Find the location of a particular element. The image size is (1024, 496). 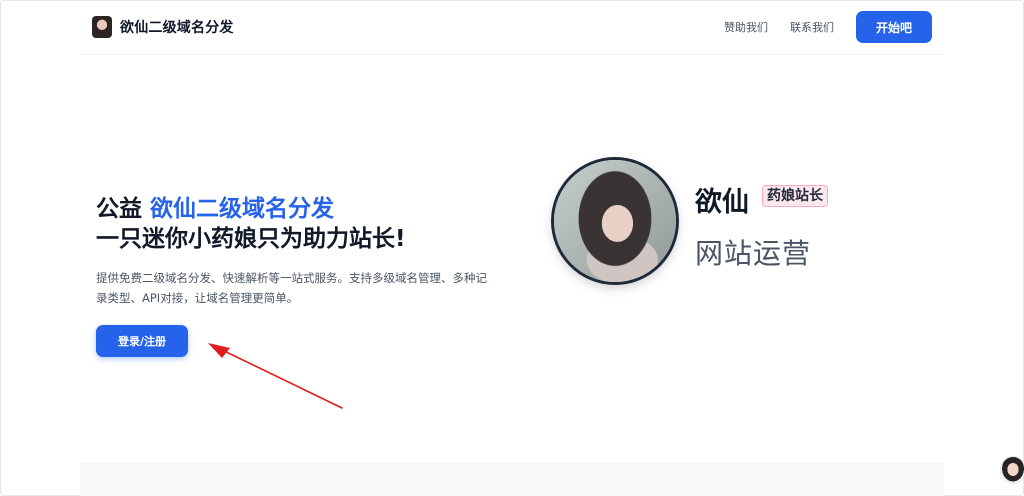

hero-title-line2: 一只迷你小药娘只为助力站长! is located at coordinates (251, 239).